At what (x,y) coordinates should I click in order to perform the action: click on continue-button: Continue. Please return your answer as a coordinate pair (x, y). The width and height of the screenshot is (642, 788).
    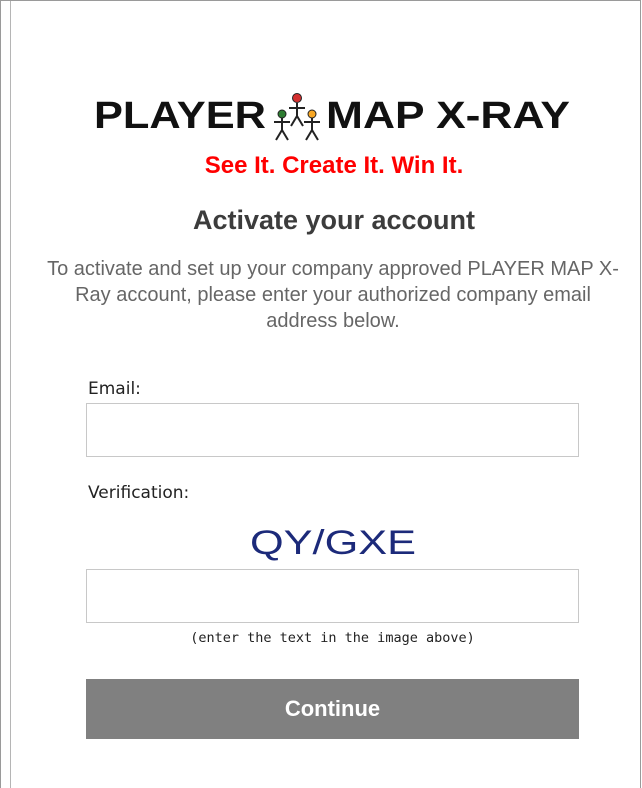
    Looking at the image, I should click on (332, 709).